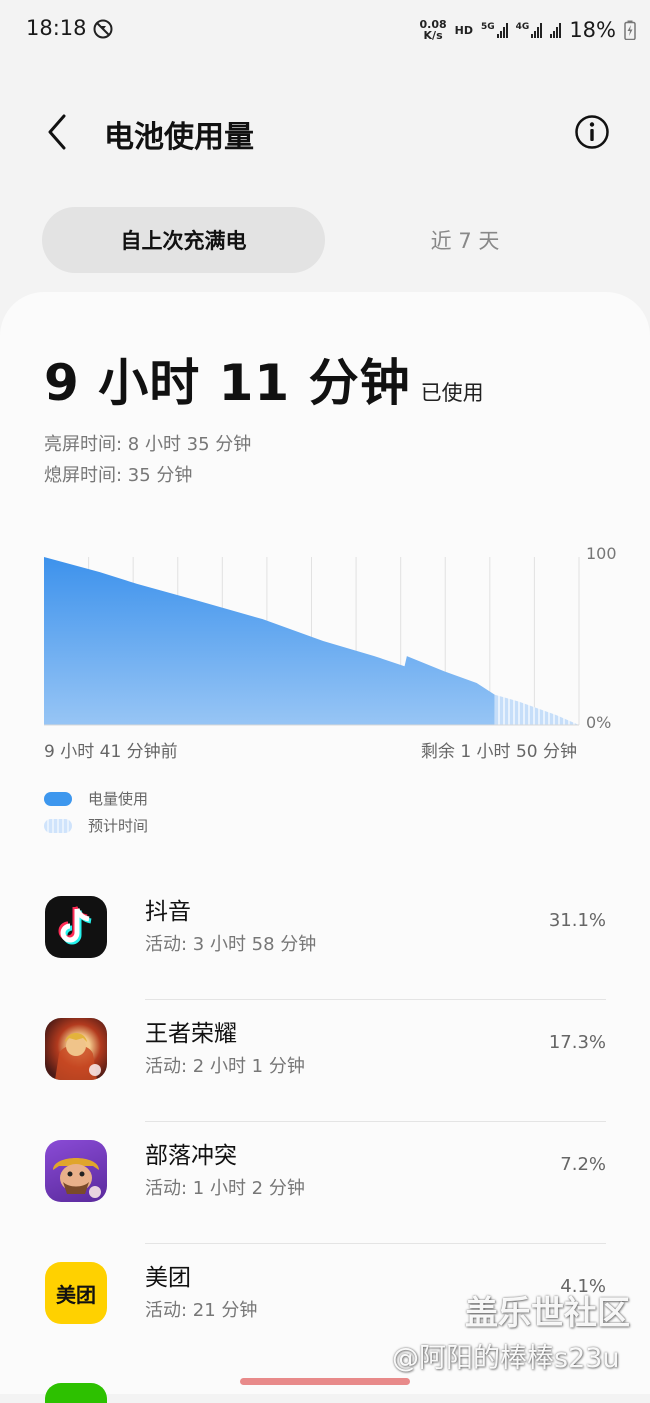  Describe the element at coordinates (498, 752) in the screenshot. I see `x-axis-end-label: 剩余 1 小时 50 分钟` at that location.